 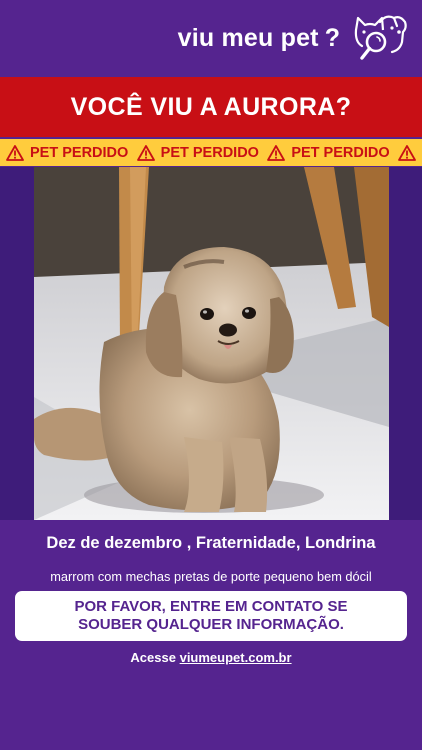 I want to click on lost-pet-warning-strip: PET PERDIDO PET PERDIDO PET PERDIDO, so click(x=211, y=152).